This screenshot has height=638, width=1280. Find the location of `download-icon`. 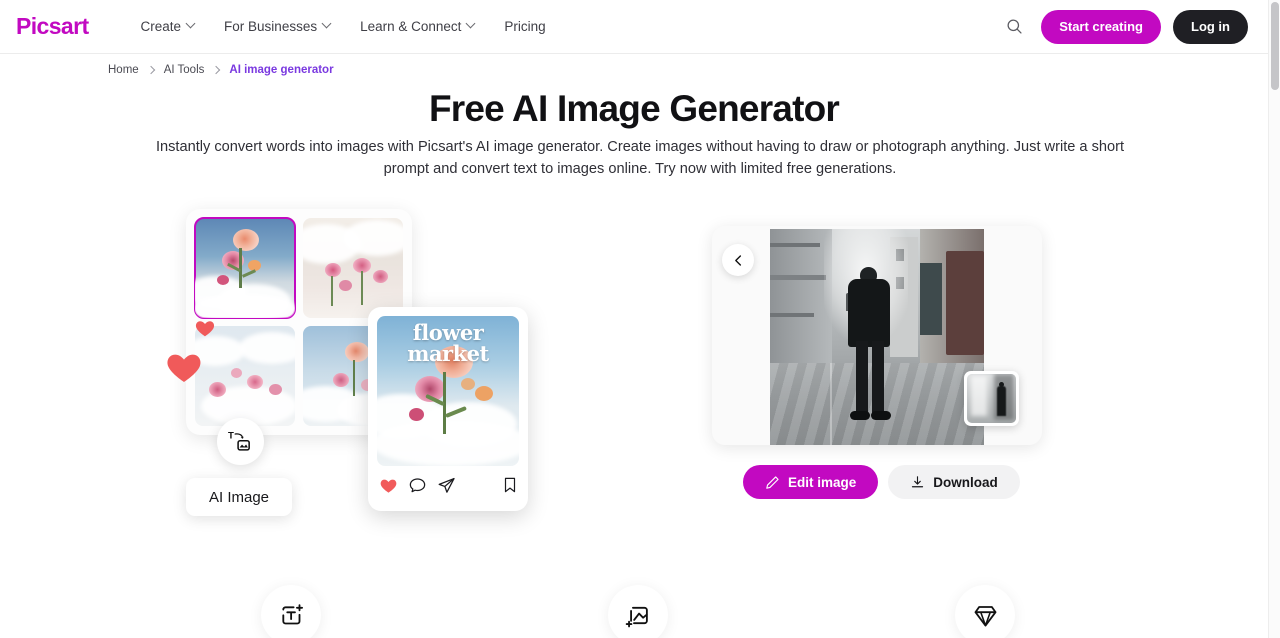

download-icon is located at coordinates (918, 481).